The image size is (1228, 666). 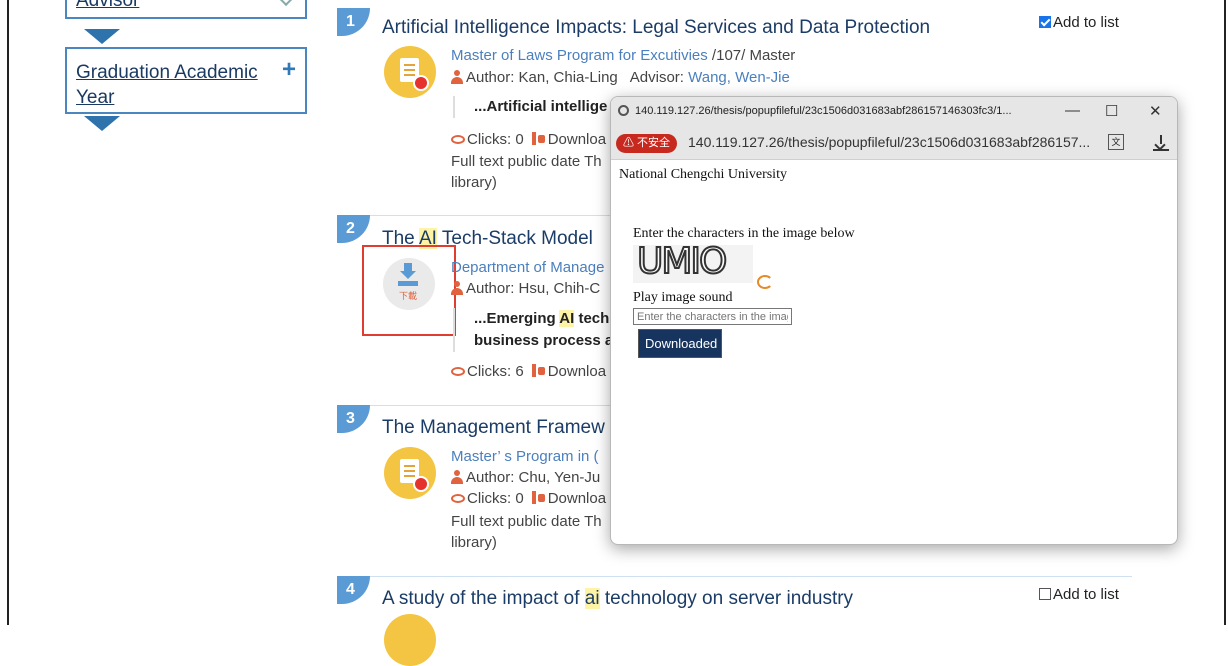 I want to click on result-number: 1, so click(x=353, y=22).